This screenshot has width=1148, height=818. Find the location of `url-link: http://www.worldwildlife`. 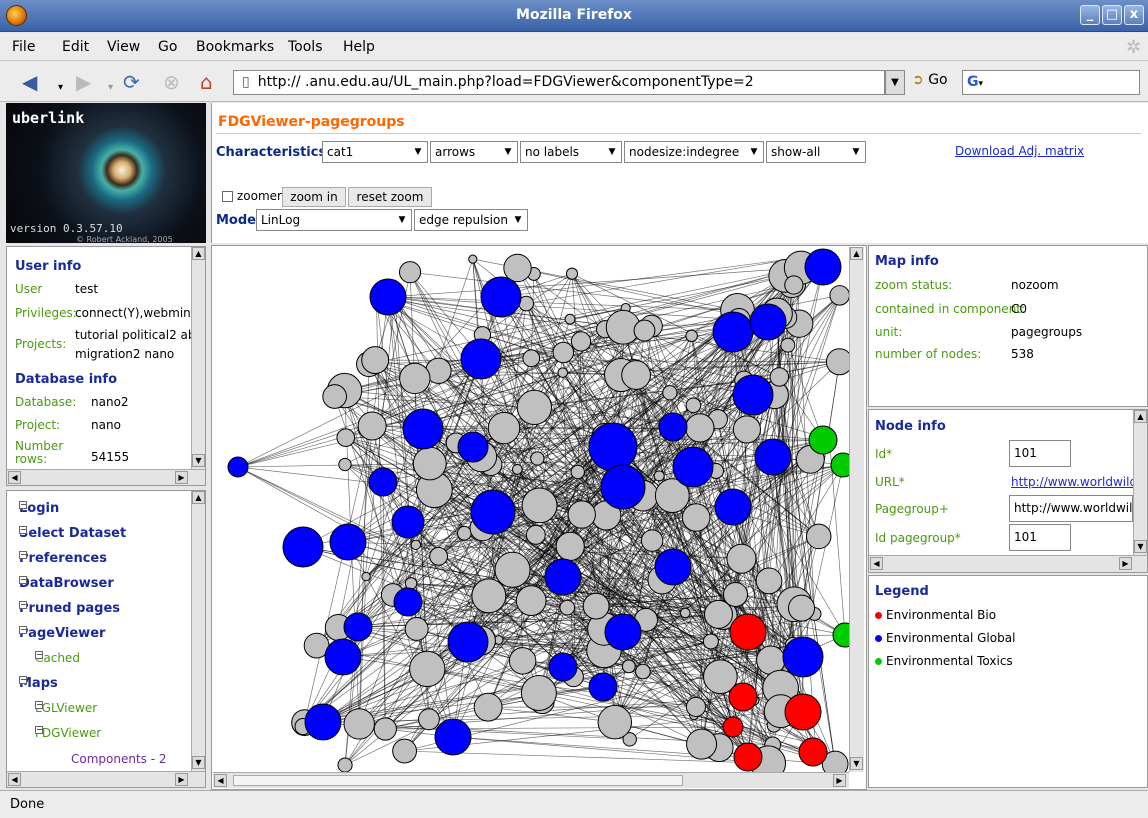

url-link: http://www.worldwildlife is located at coordinates (1079, 482).